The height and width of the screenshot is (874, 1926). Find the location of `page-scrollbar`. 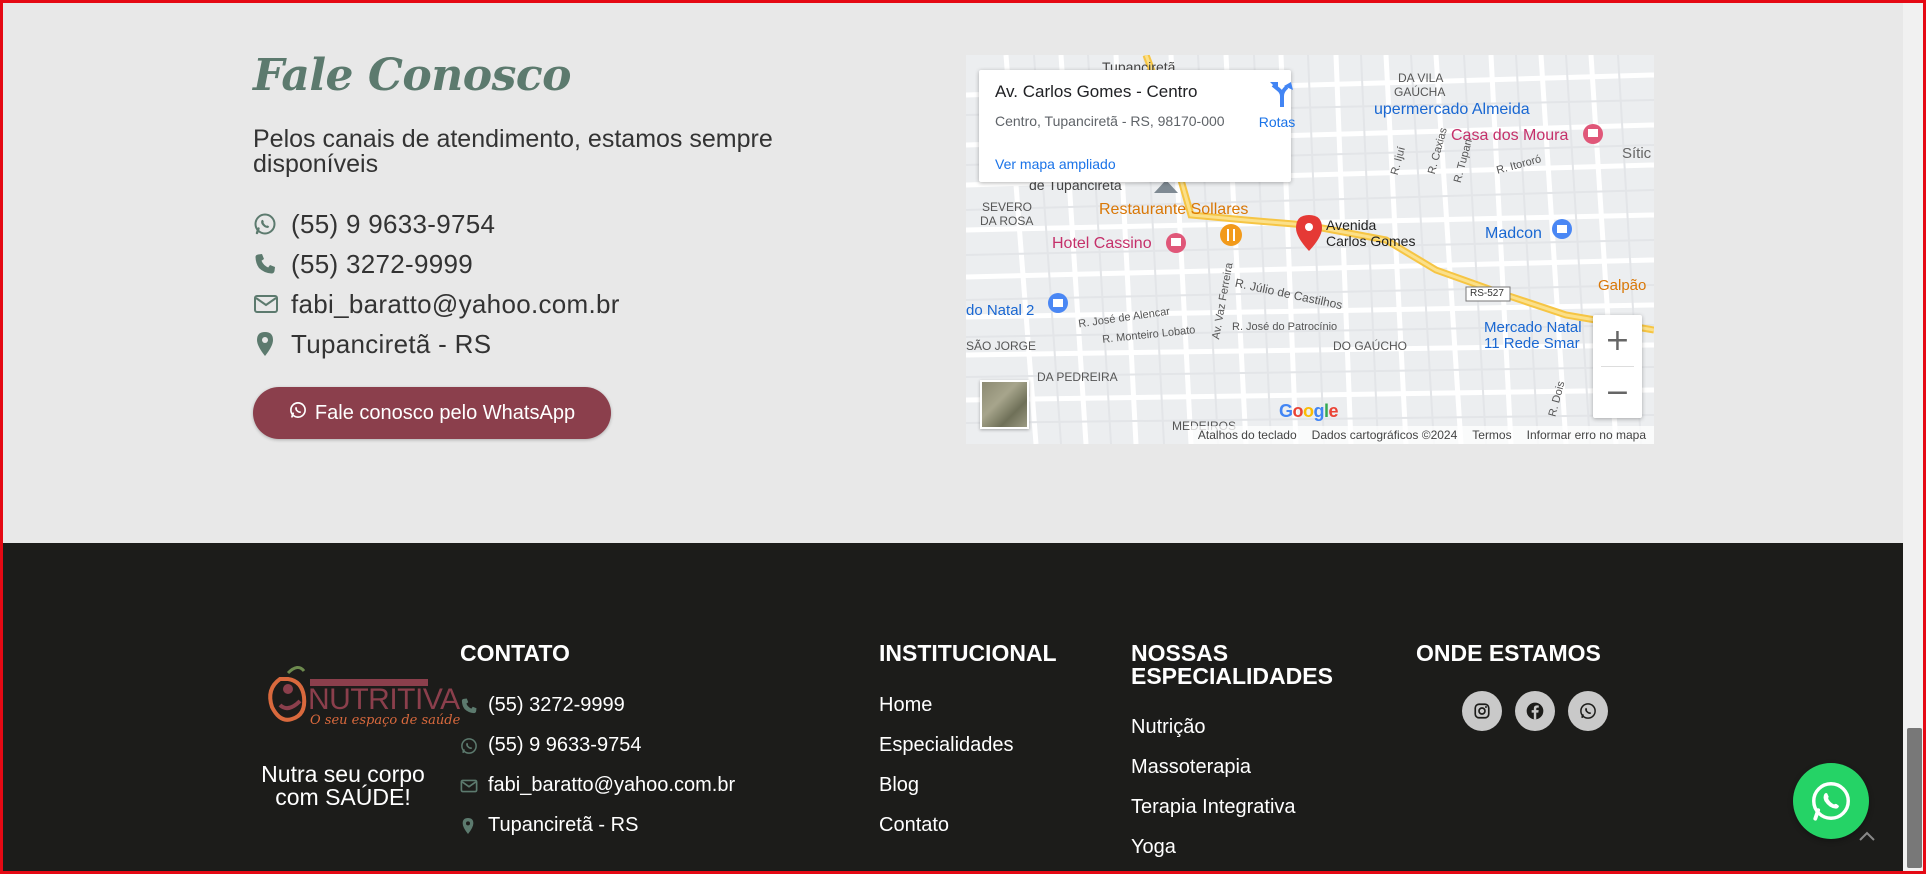

page-scrollbar is located at coordinates (1914, 437).